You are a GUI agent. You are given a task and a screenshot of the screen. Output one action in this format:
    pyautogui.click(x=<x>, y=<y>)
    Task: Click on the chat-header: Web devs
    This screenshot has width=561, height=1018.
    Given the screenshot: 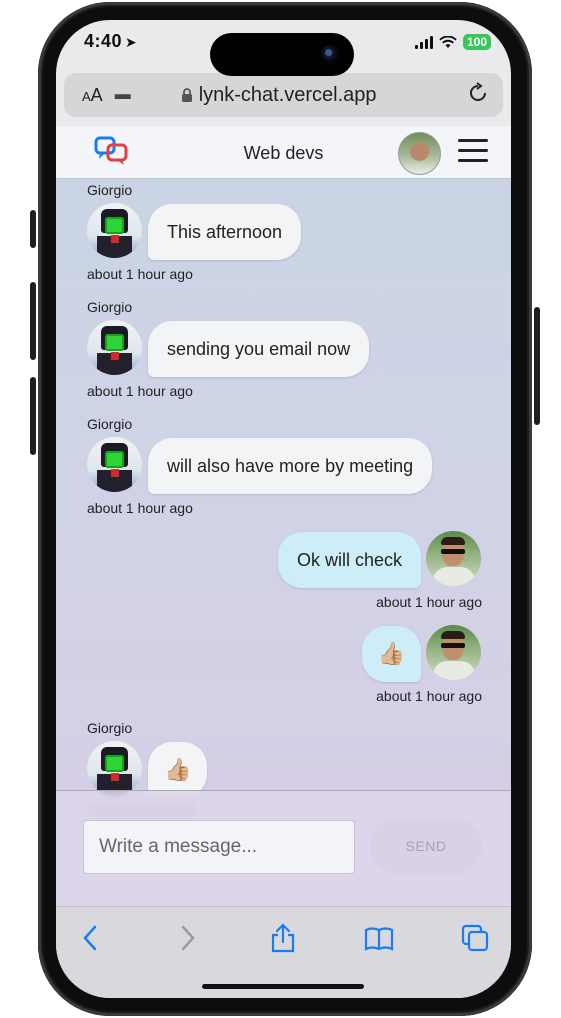 What is the action you would take?
    pyautogui.click(x=283, y=152)
    